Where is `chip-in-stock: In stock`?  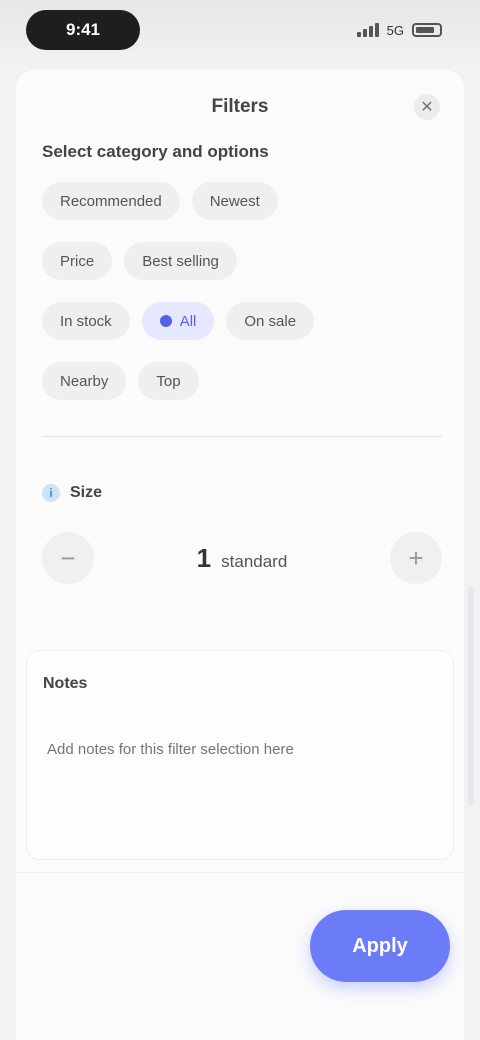
chip-in-stock: In stock is located at coordinates (86, 321).